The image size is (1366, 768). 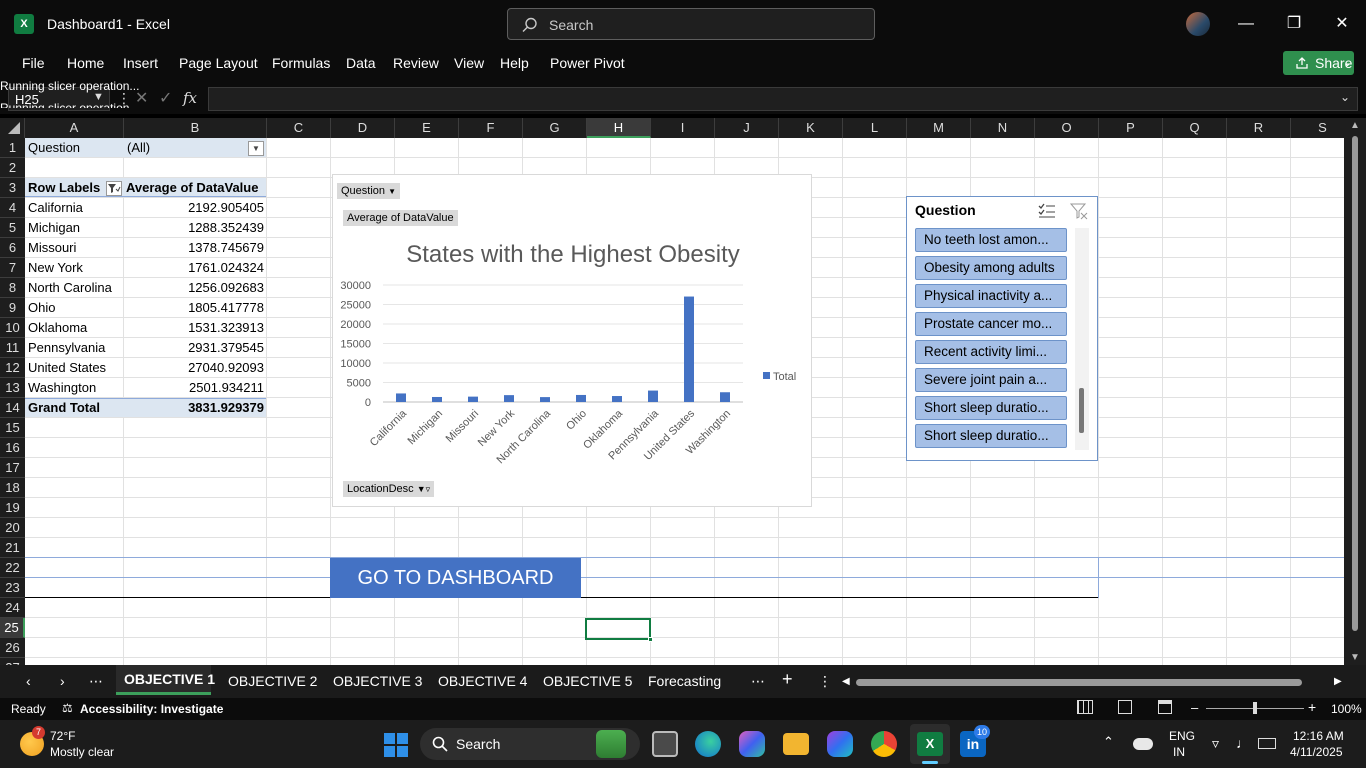 I want to click on close-icon: ✕, so click(x=1342, y=24).